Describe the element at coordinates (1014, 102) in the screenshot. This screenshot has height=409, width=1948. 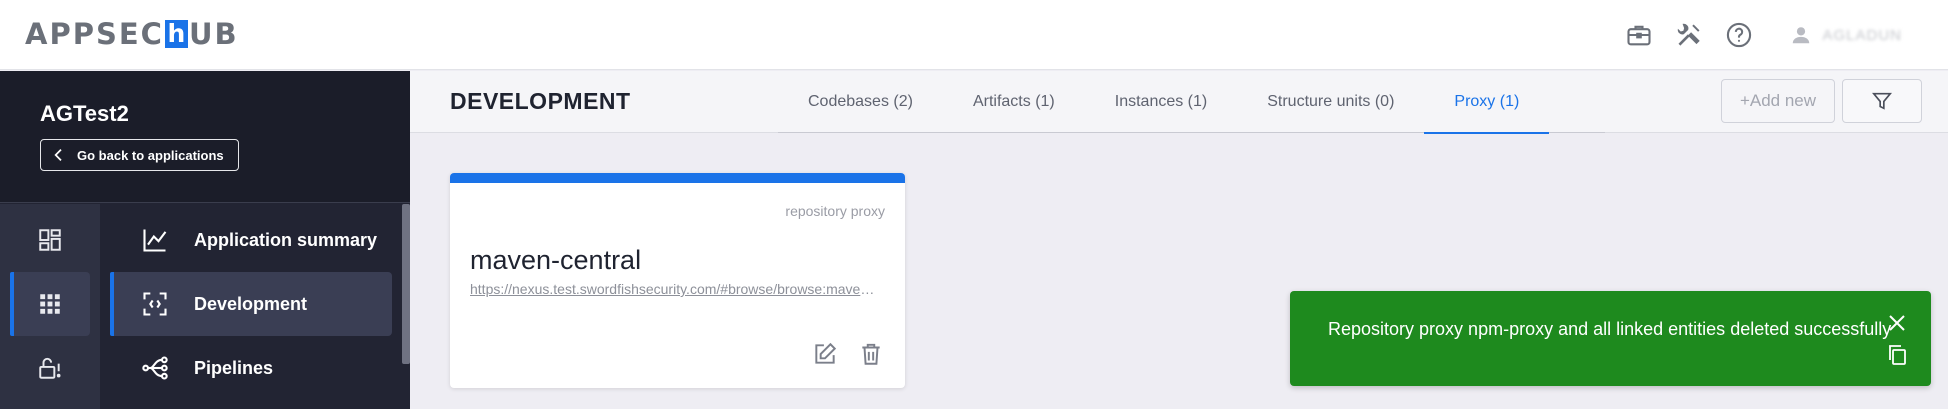
I see `tab-artifacts: Artifacts (1)` at that location.